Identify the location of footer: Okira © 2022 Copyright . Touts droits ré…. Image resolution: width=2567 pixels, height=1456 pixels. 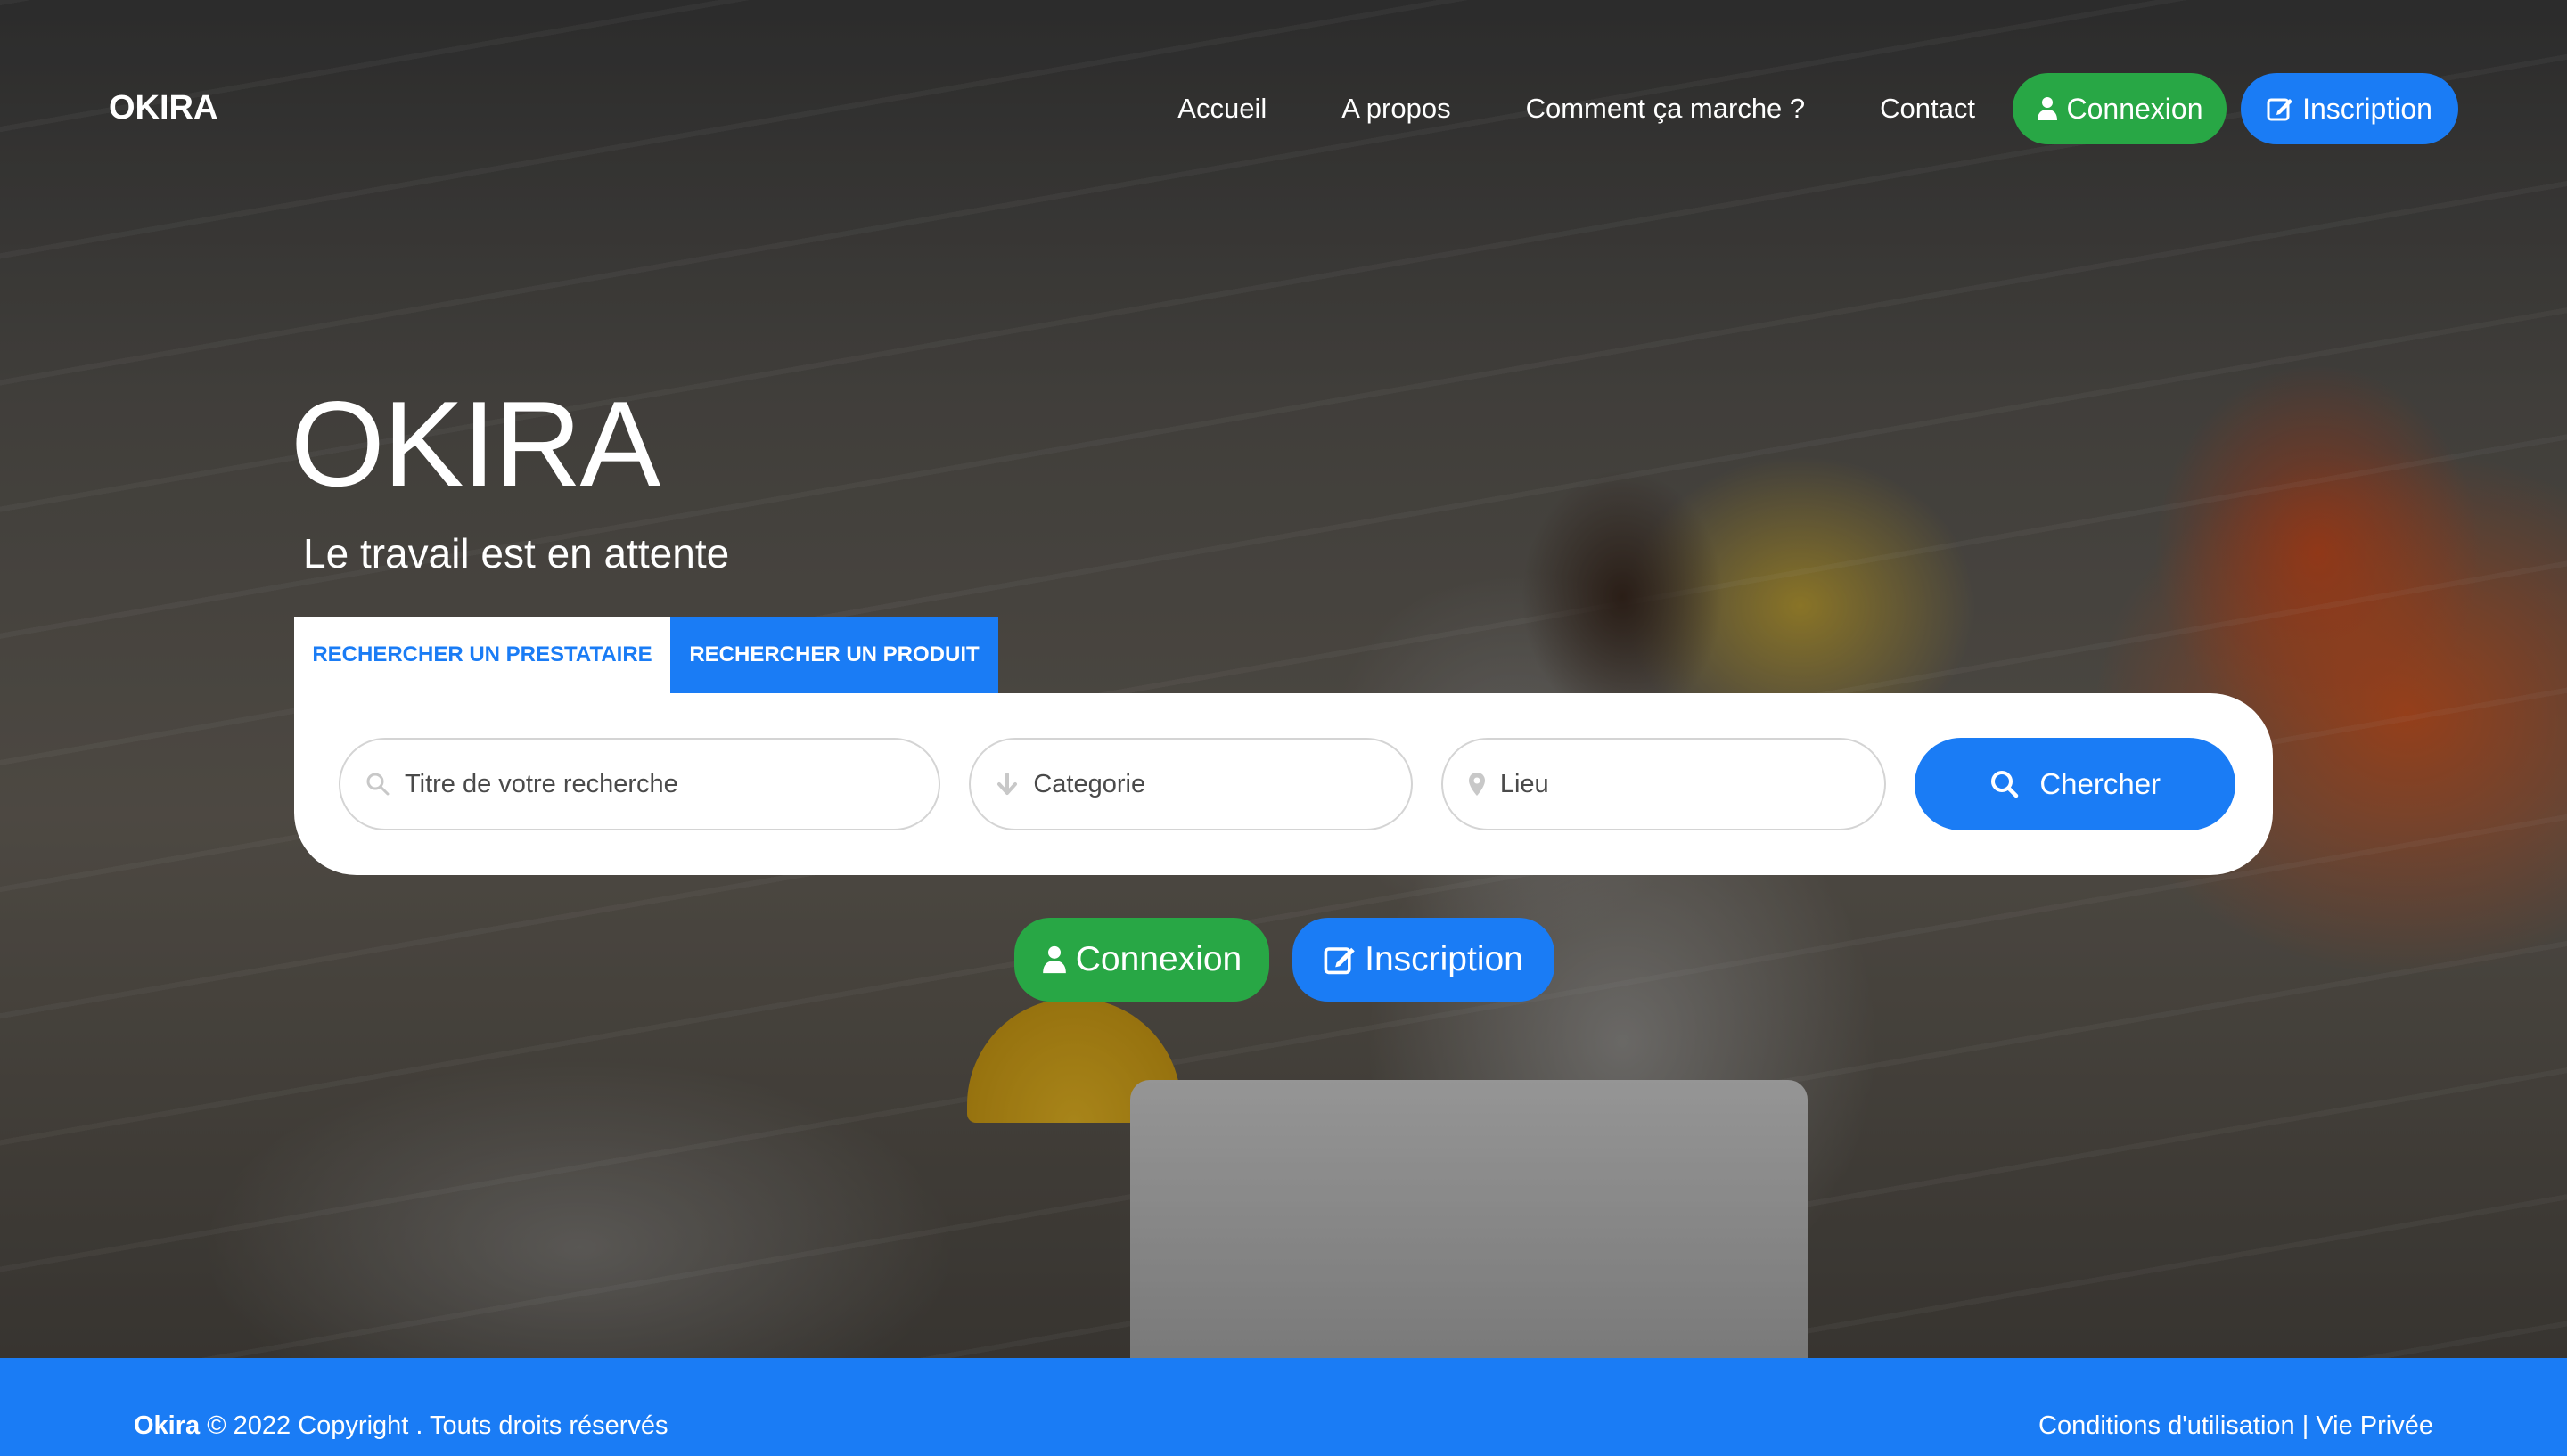
(1283, 1407).